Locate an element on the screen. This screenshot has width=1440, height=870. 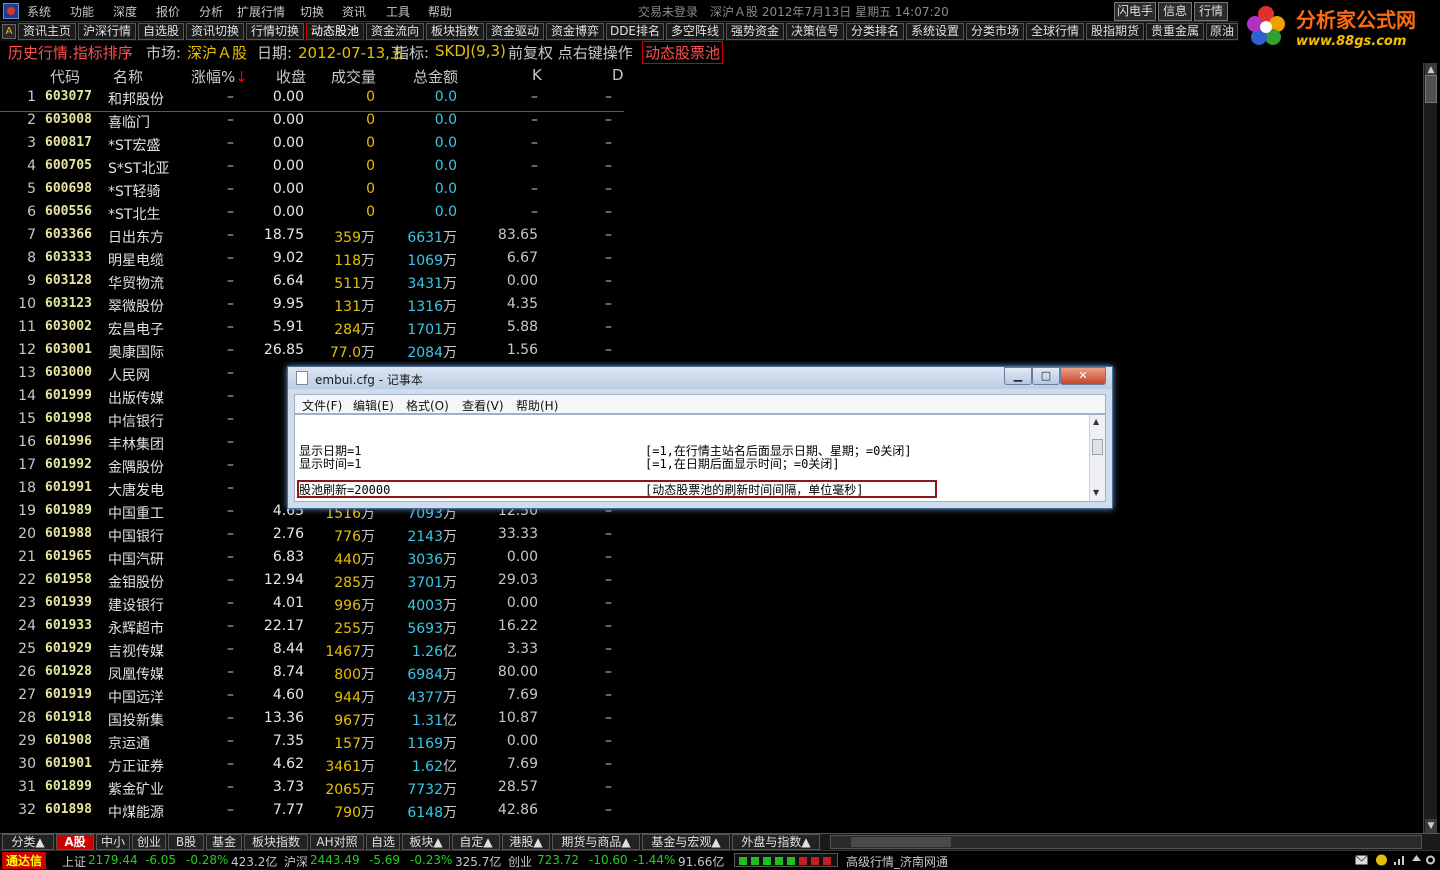
np-menu-help: 帮助(H) is located at coordinates (537, 405).